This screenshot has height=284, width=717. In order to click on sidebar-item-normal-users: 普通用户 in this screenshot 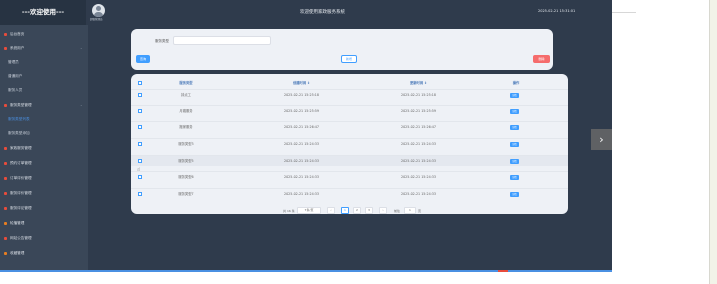, I will do `click(44, 76)`.